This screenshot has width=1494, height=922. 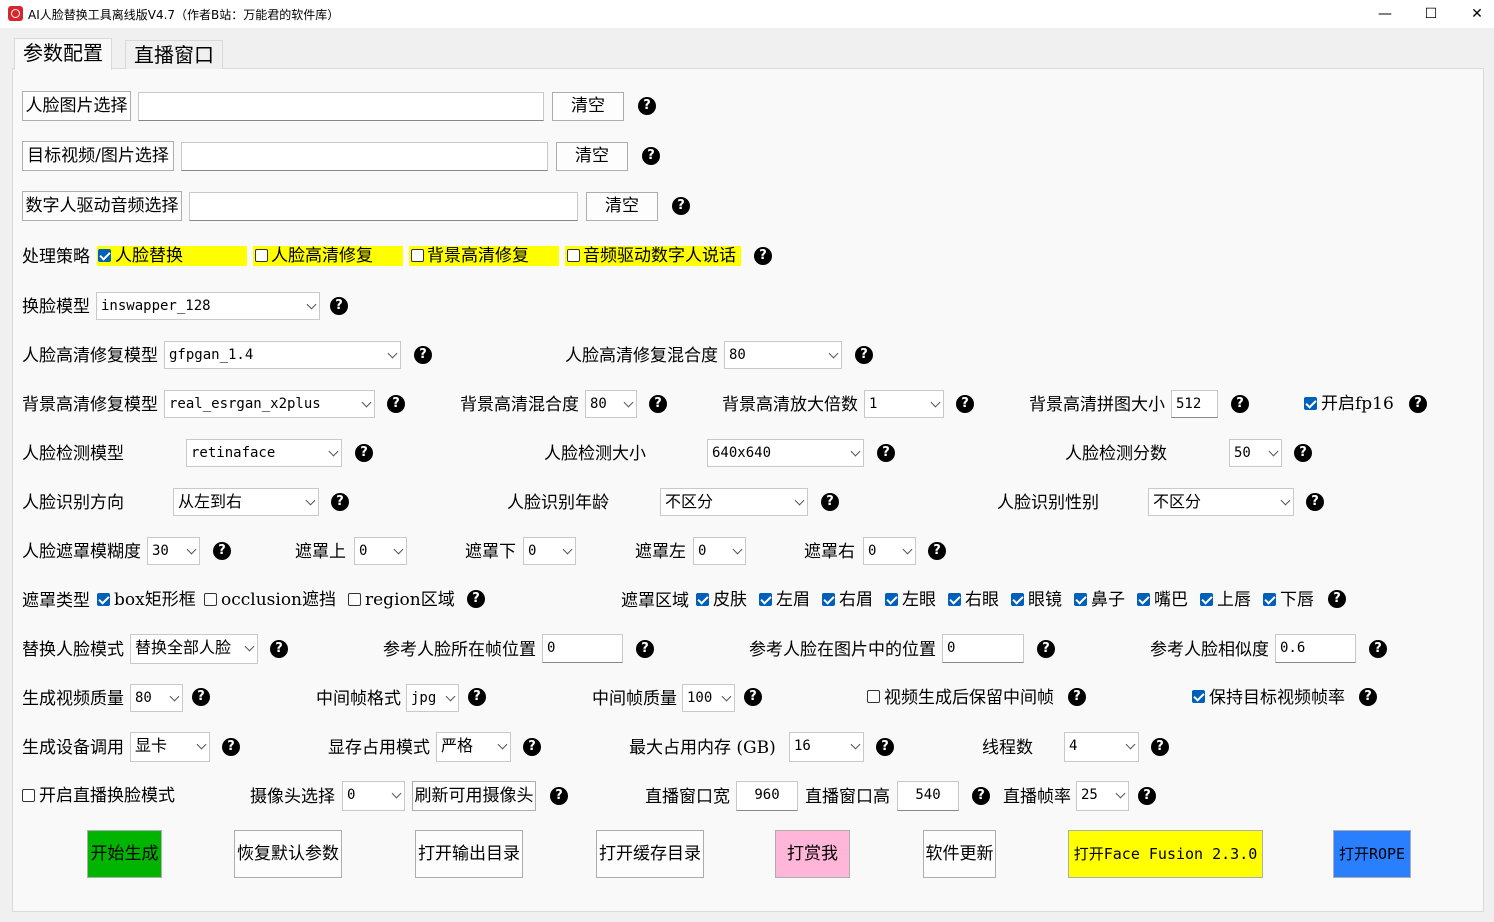 I want to click on max-mem-select: 16, so click(x=826, y=747).